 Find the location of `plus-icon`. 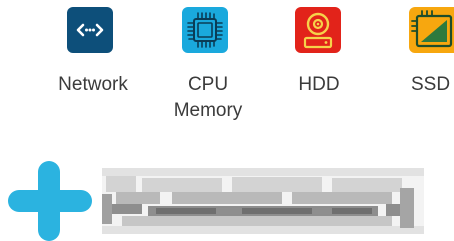

plus-icon is located at coordinates (50, 201).